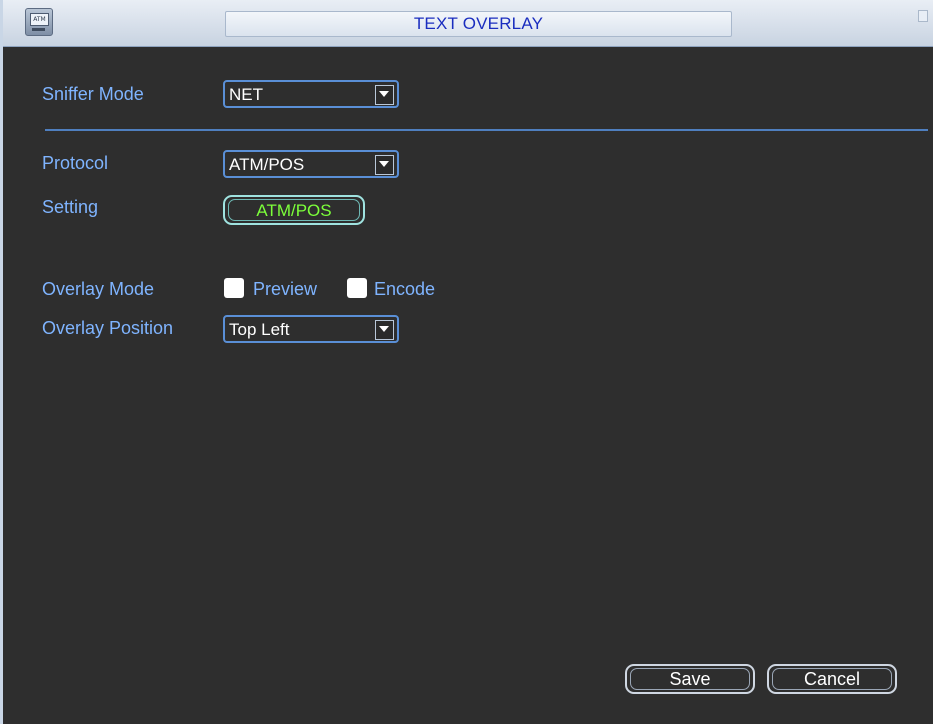 The width and height of the screenshot is (933, 724). I want to click on atm-icon-label: ATM, so click(39, 19).